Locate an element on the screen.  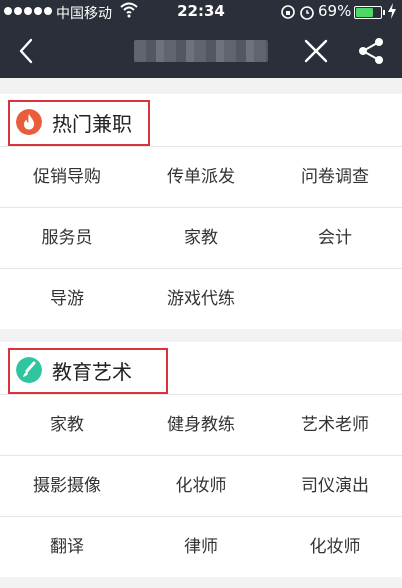
job-item: 健身教练 is located at coordinates (201, 425).